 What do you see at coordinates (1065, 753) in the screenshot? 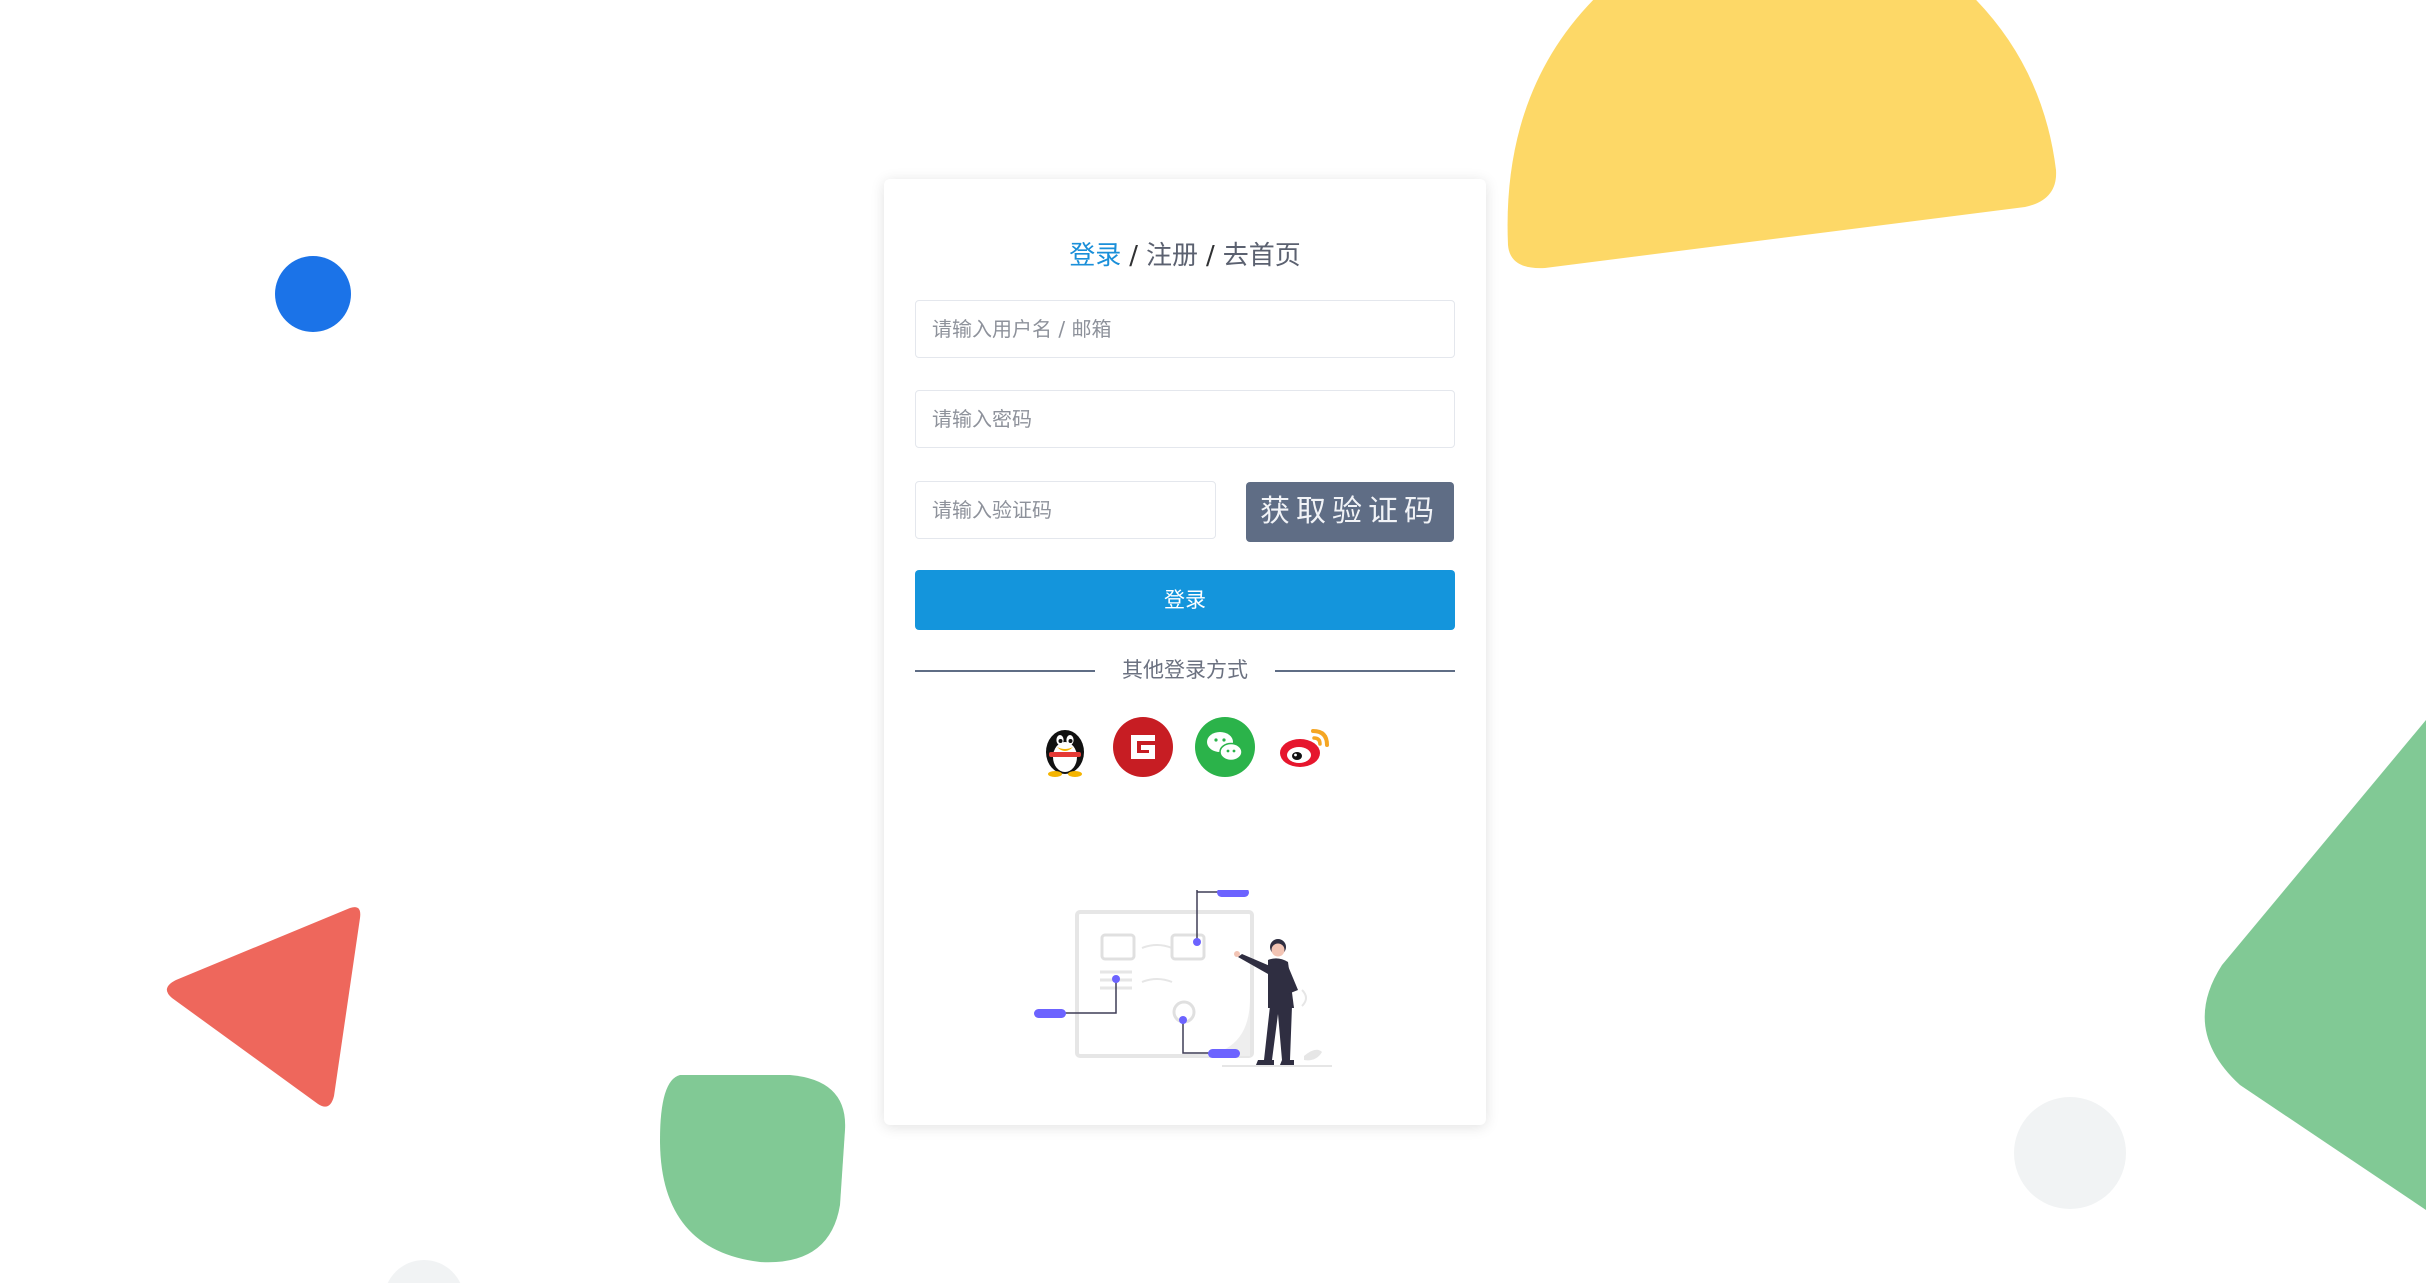
I see `qq-icon` at bounding box center [1065, 753].